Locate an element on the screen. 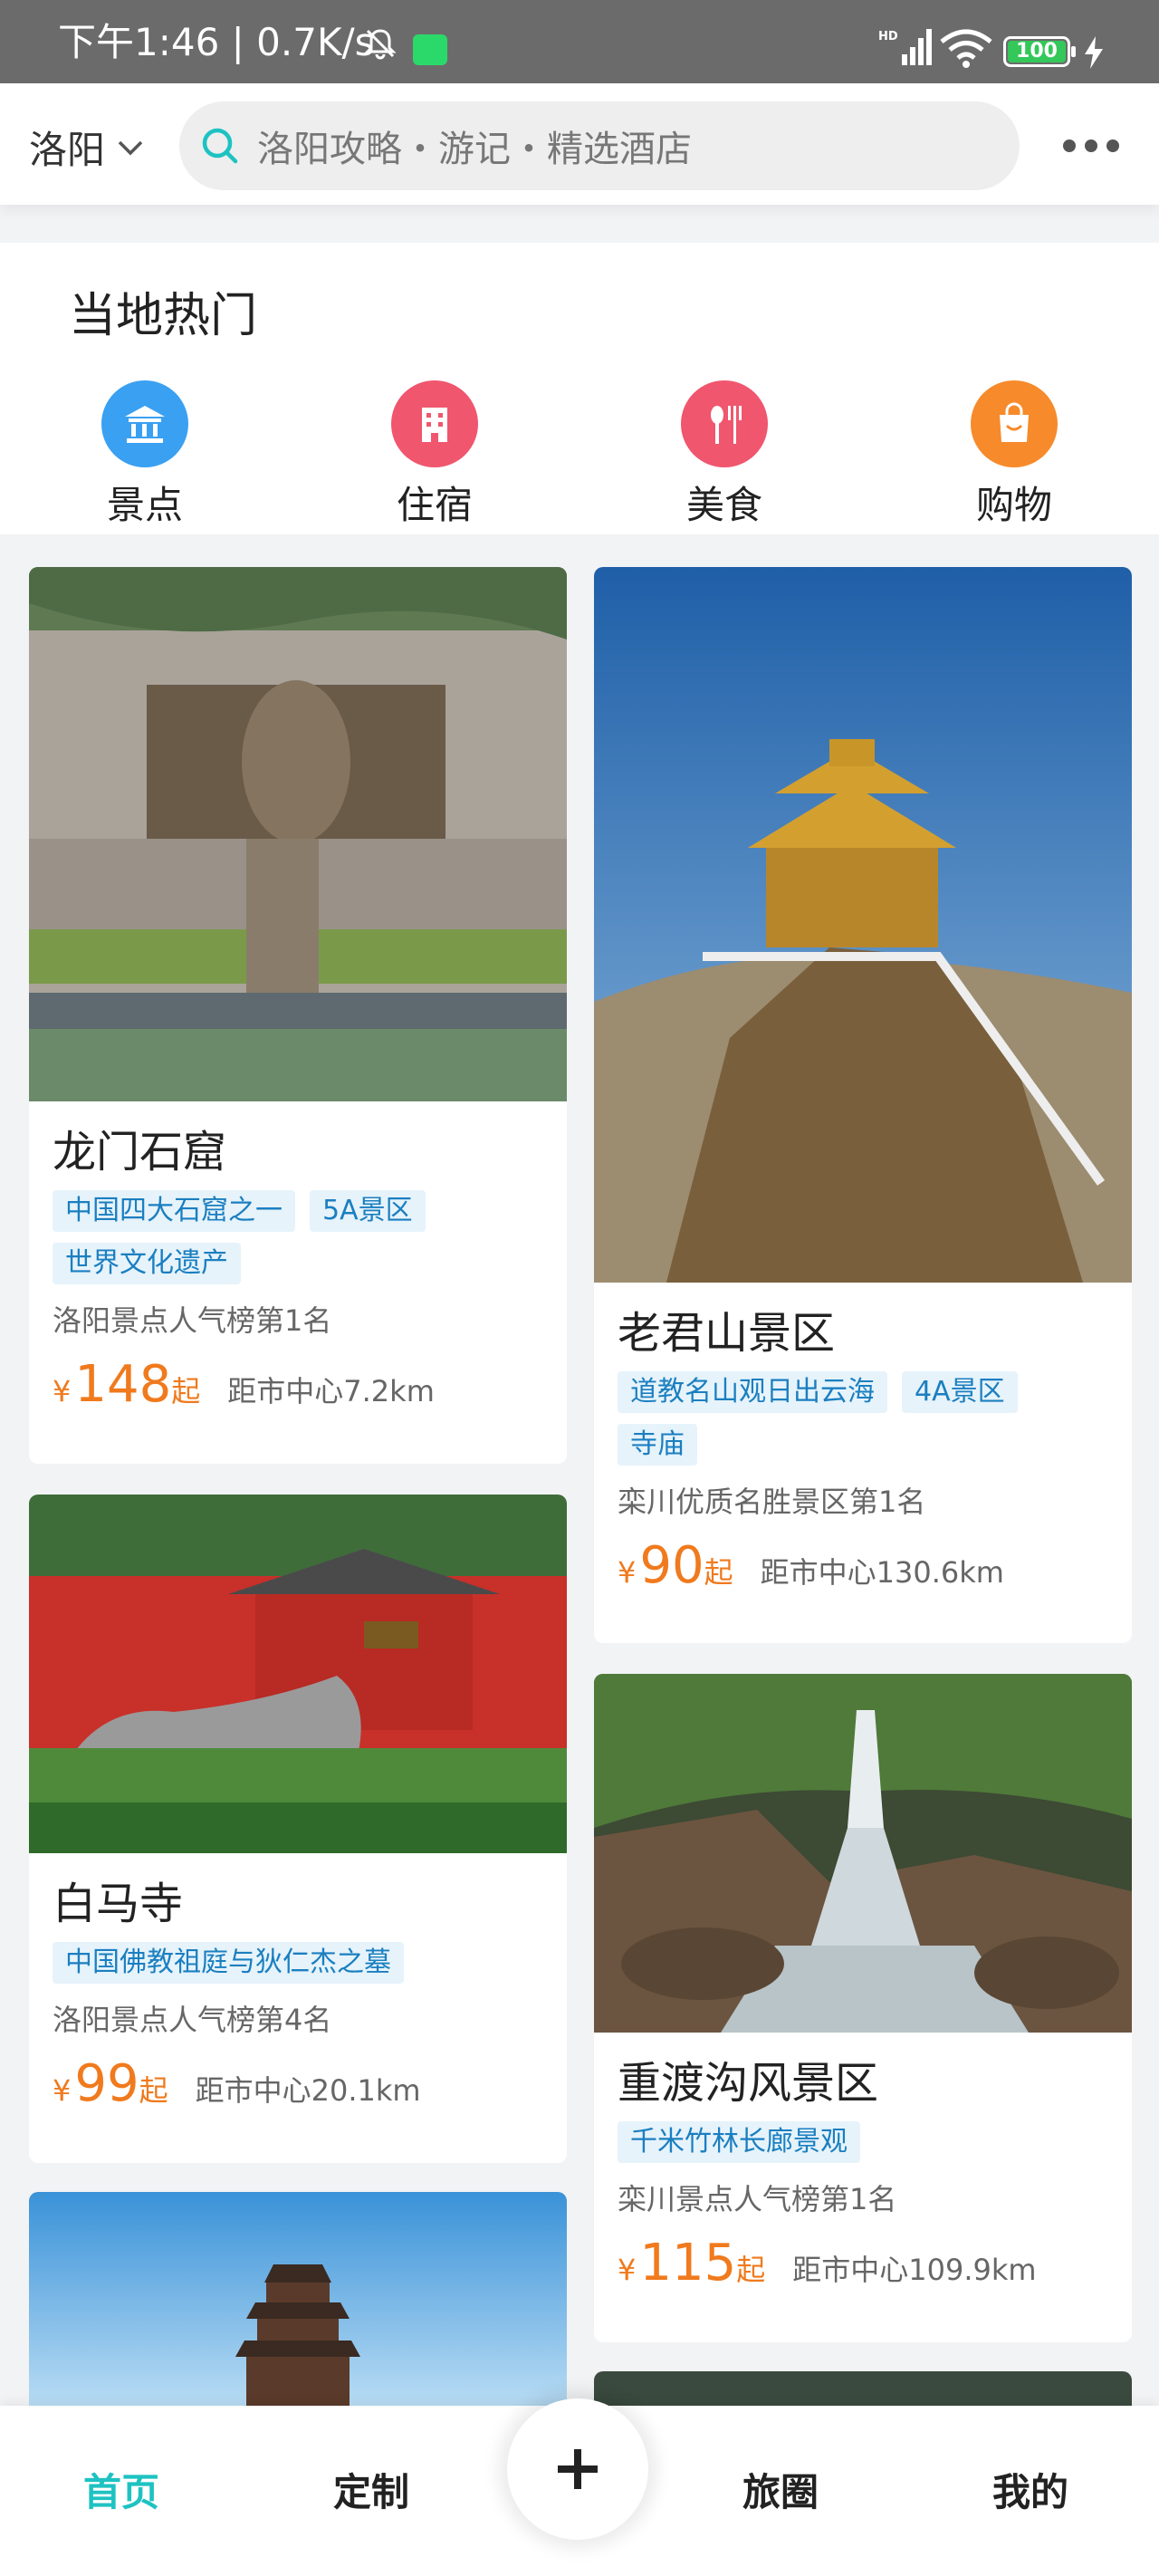  scenic-photo is located at coordinates (863, 2388).